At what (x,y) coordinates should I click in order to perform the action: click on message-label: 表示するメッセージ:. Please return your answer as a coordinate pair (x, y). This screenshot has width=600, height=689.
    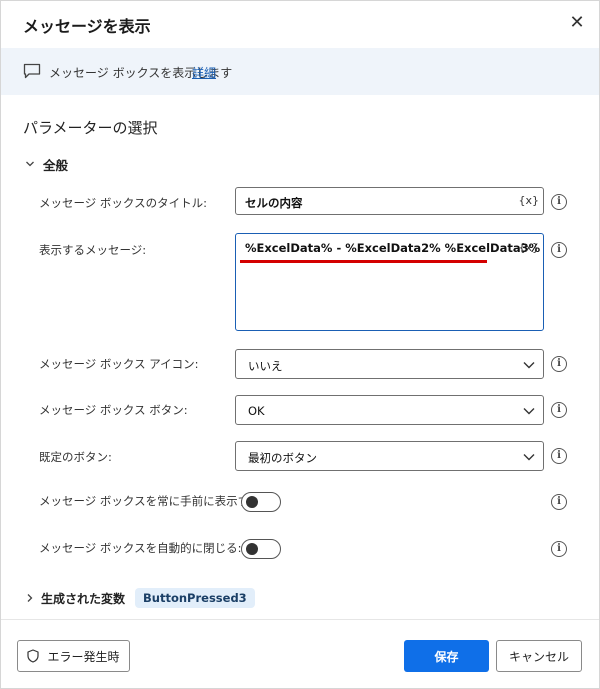
    Looking at the image, I should click on (93, 250).